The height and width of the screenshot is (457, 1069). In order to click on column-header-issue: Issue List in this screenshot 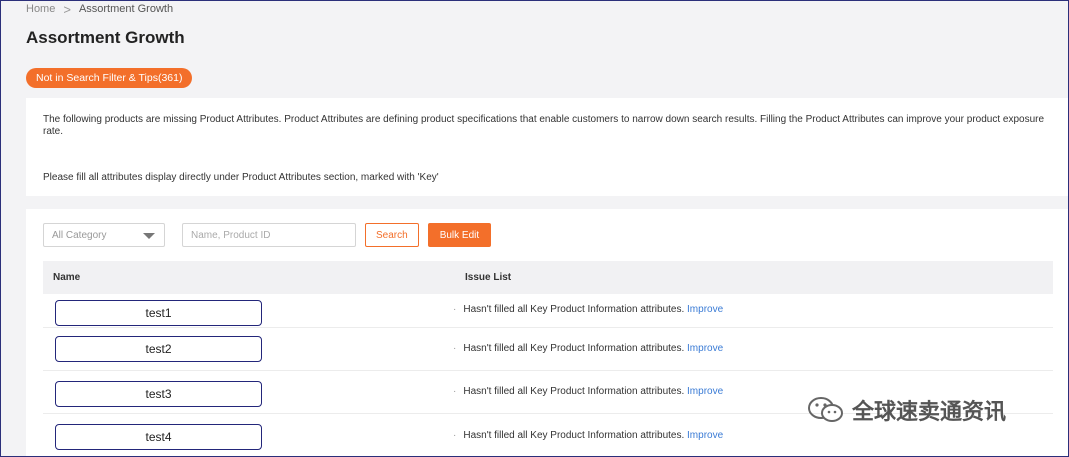, I will do `click(488, 277)`.